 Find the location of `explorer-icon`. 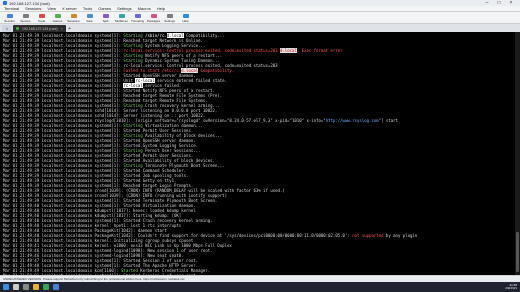

explorer-icon is located at coordinates (36, 287).